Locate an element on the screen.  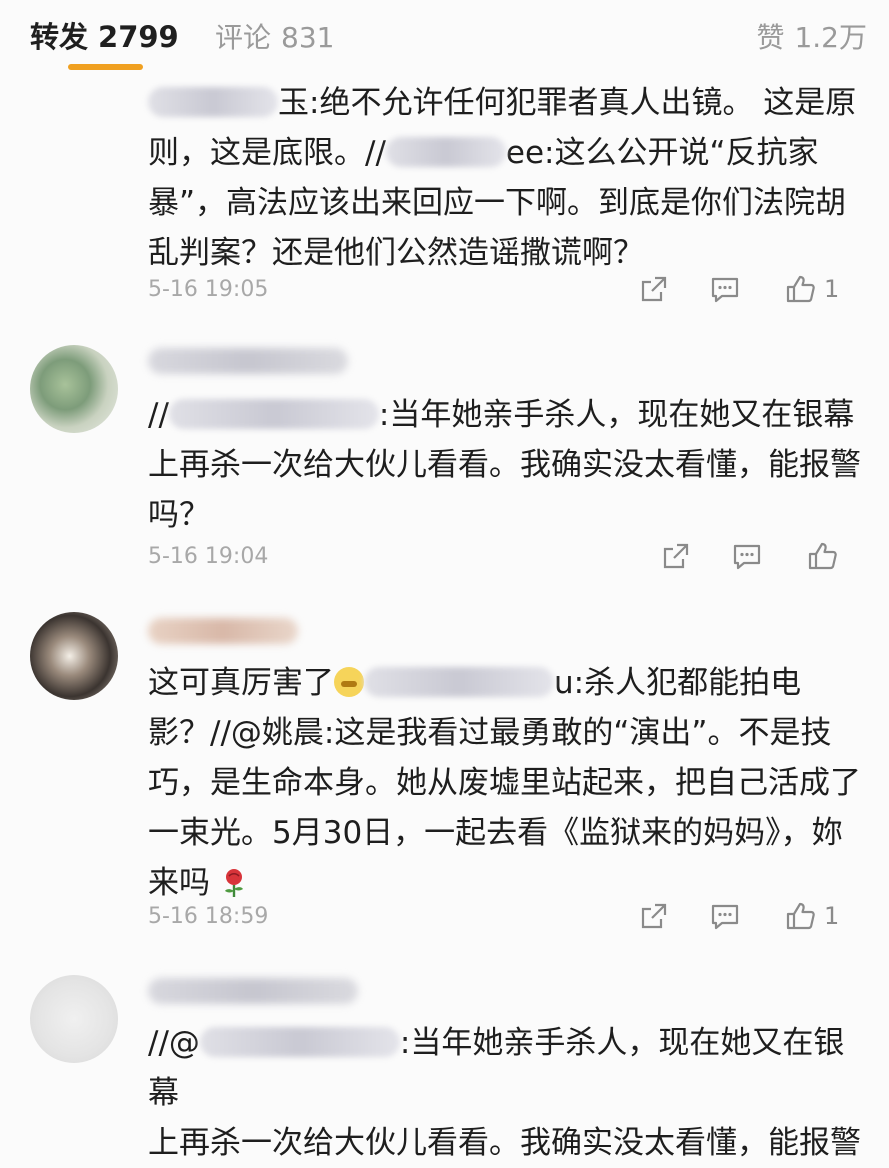
comment-line: 吗？ is located at coordinates (179, 515).